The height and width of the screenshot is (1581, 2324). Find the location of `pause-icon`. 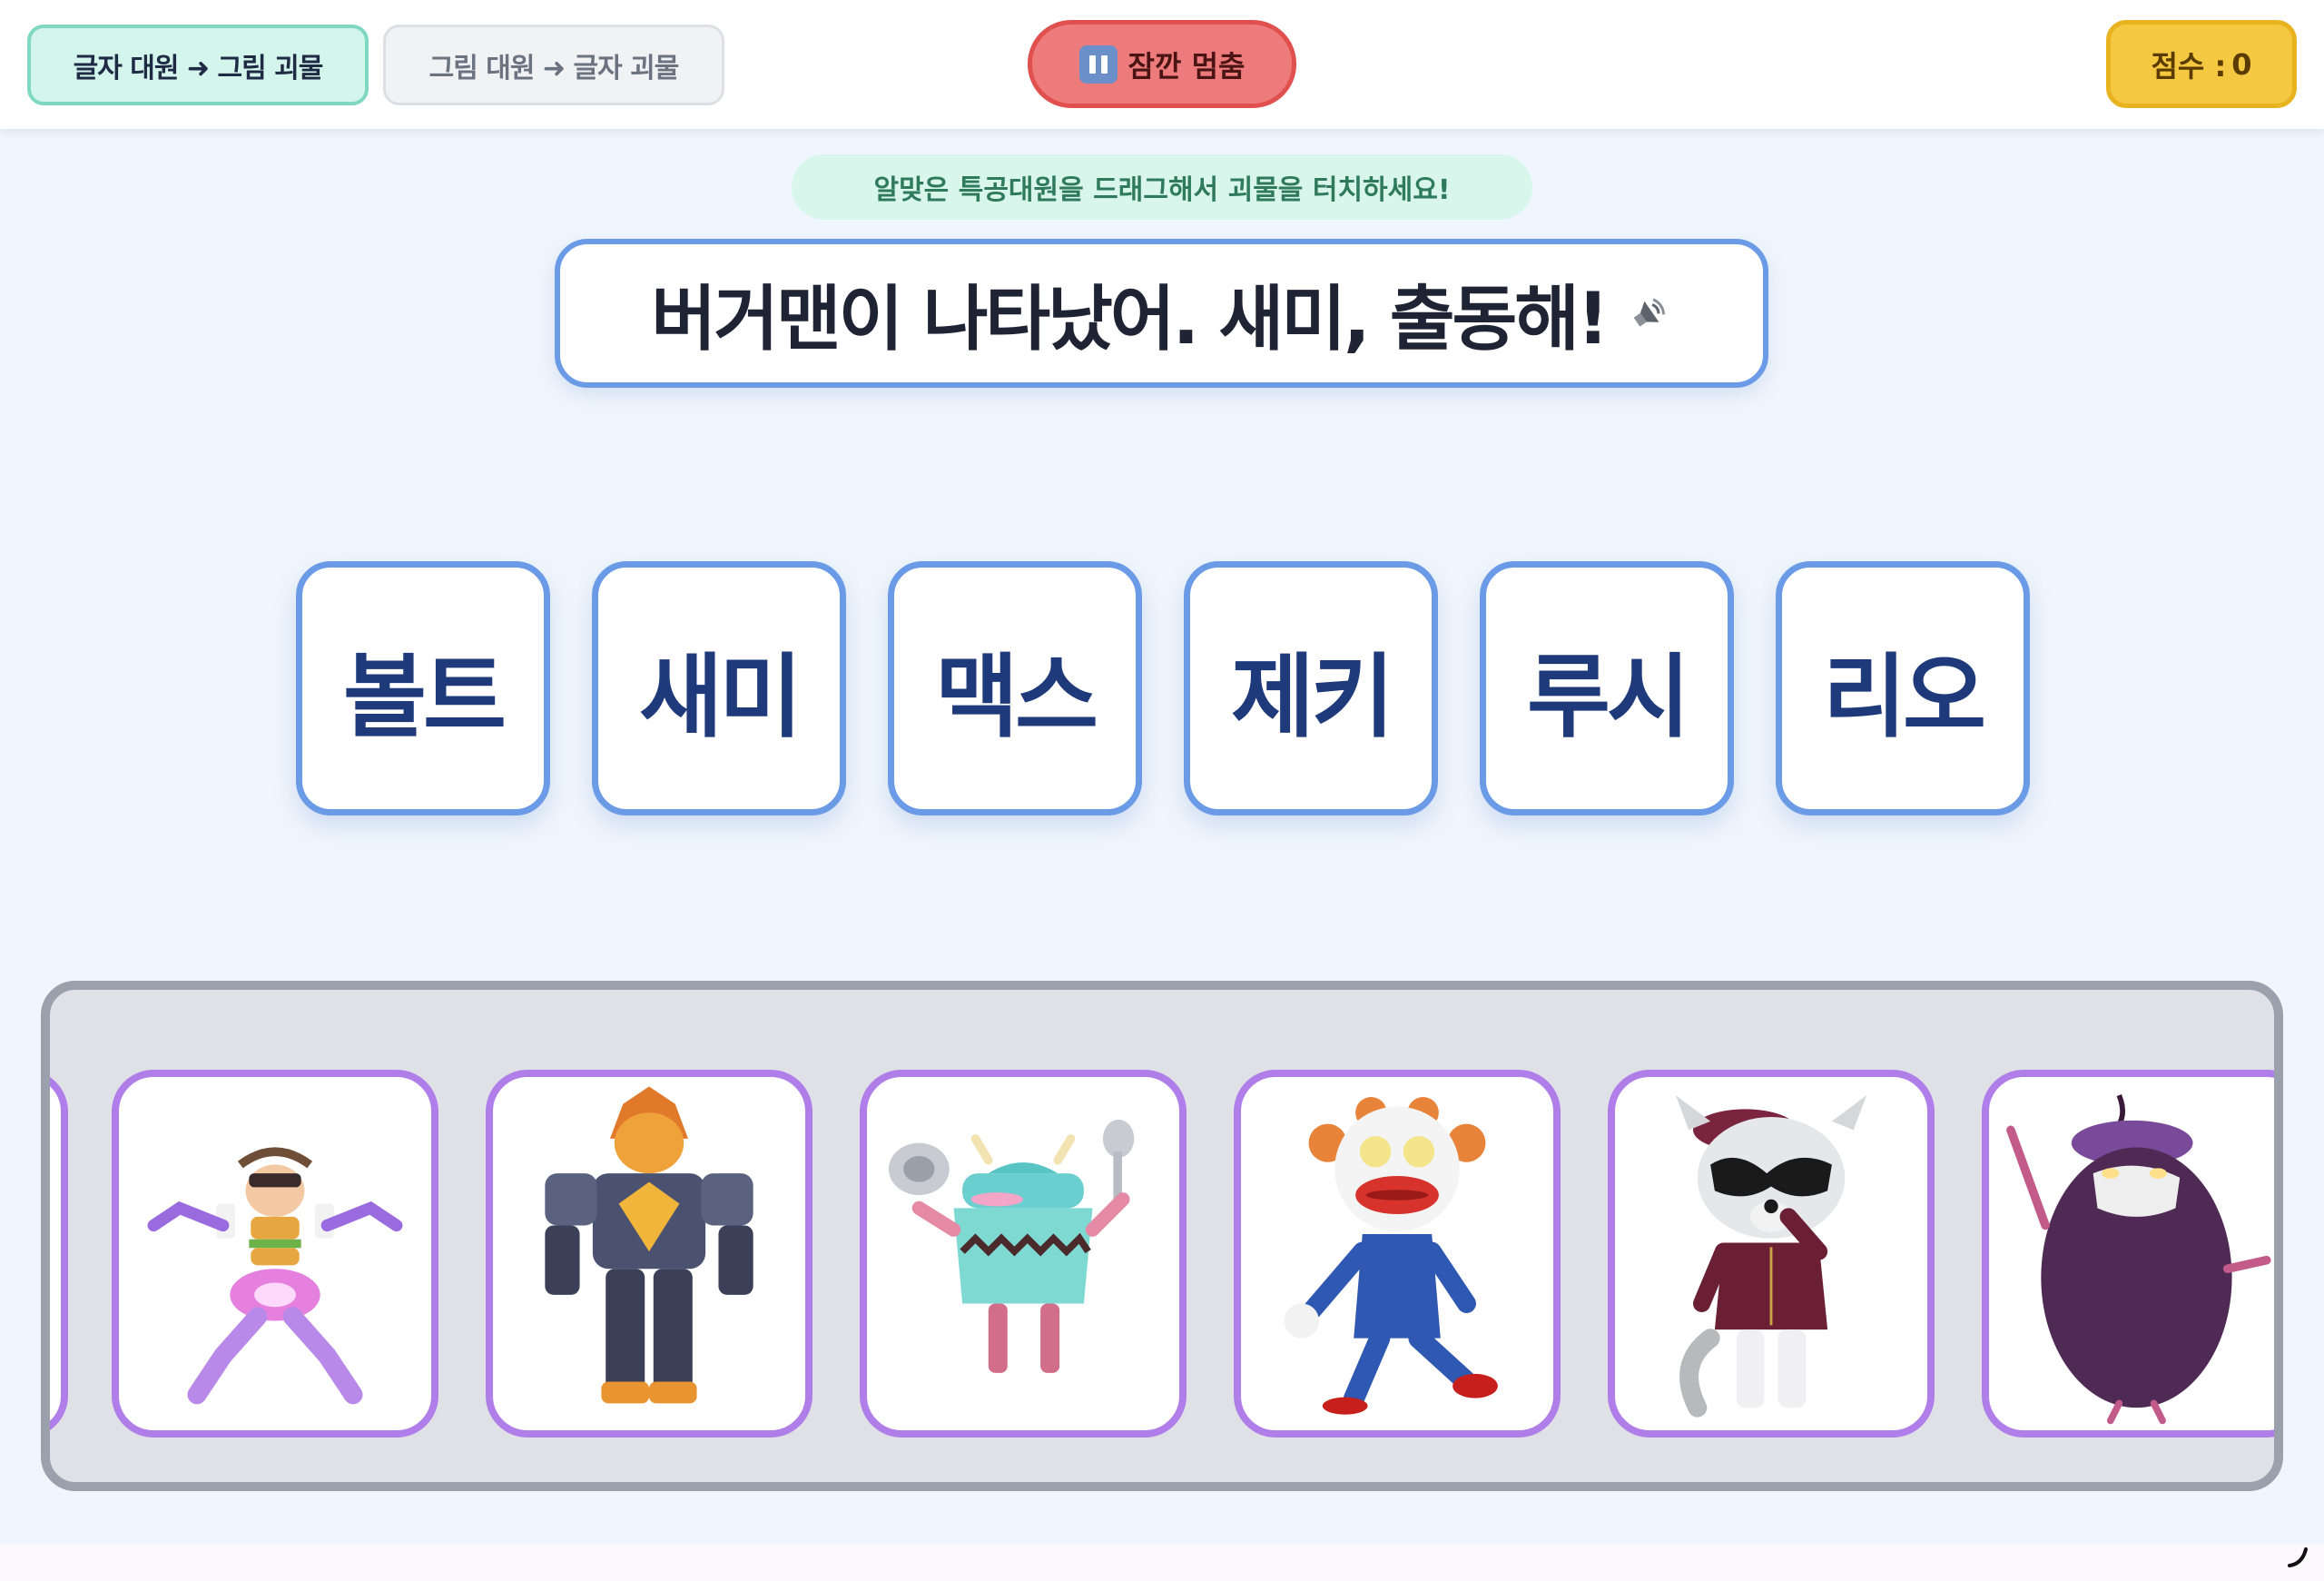

pause-icon is located at coordinates (1098, 64).